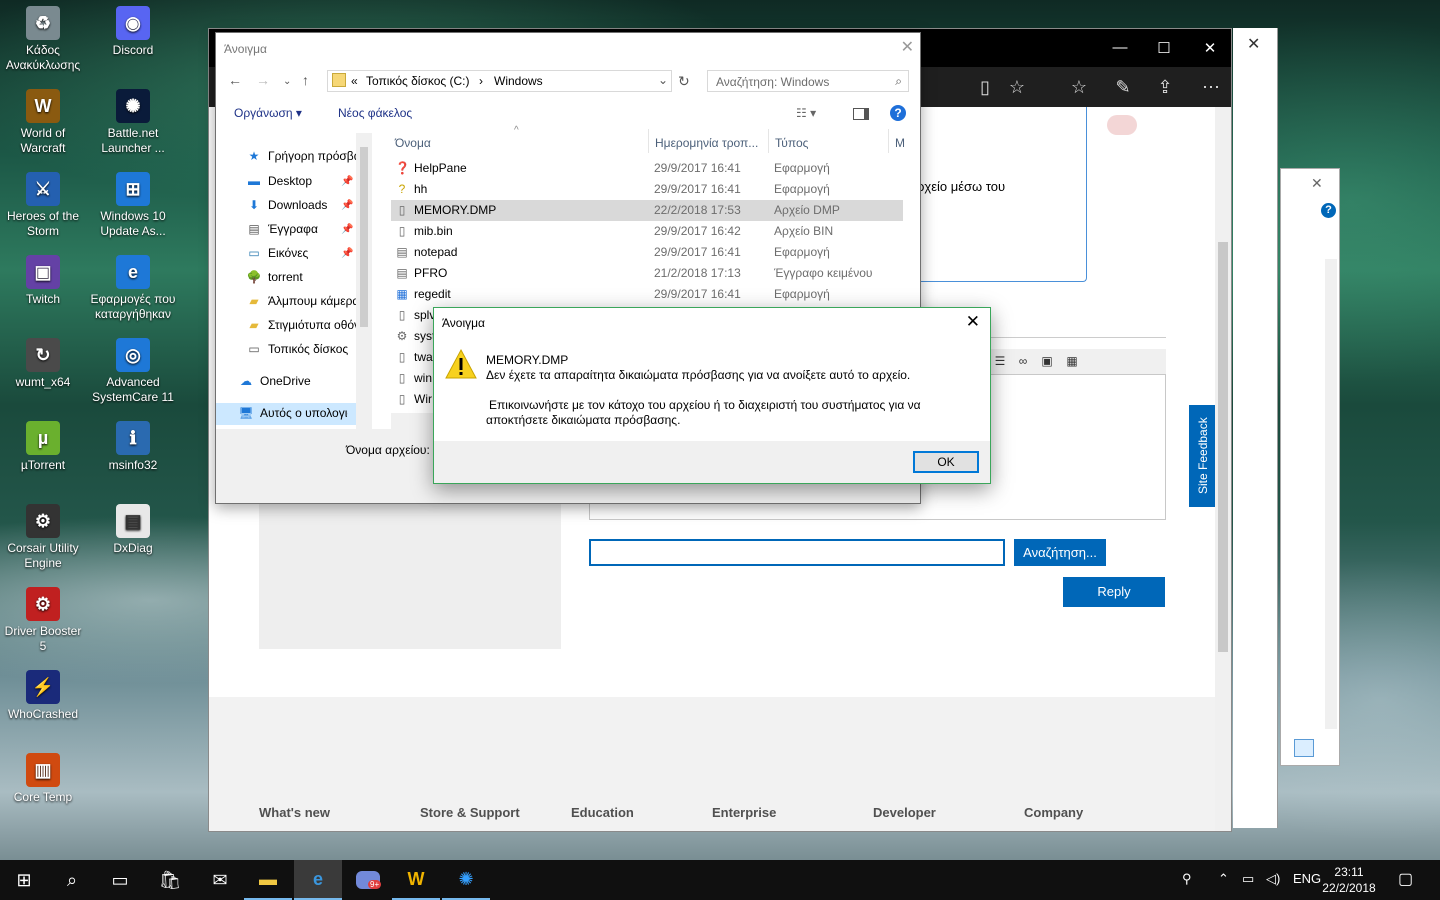 The height and width of the screenshot is (900, 1440). What do you see at coordinates (43, 205) in the screenshot?
I see `desktop-icon: ⚔ Heroes of the Storm` at bounding box center [43, 205].